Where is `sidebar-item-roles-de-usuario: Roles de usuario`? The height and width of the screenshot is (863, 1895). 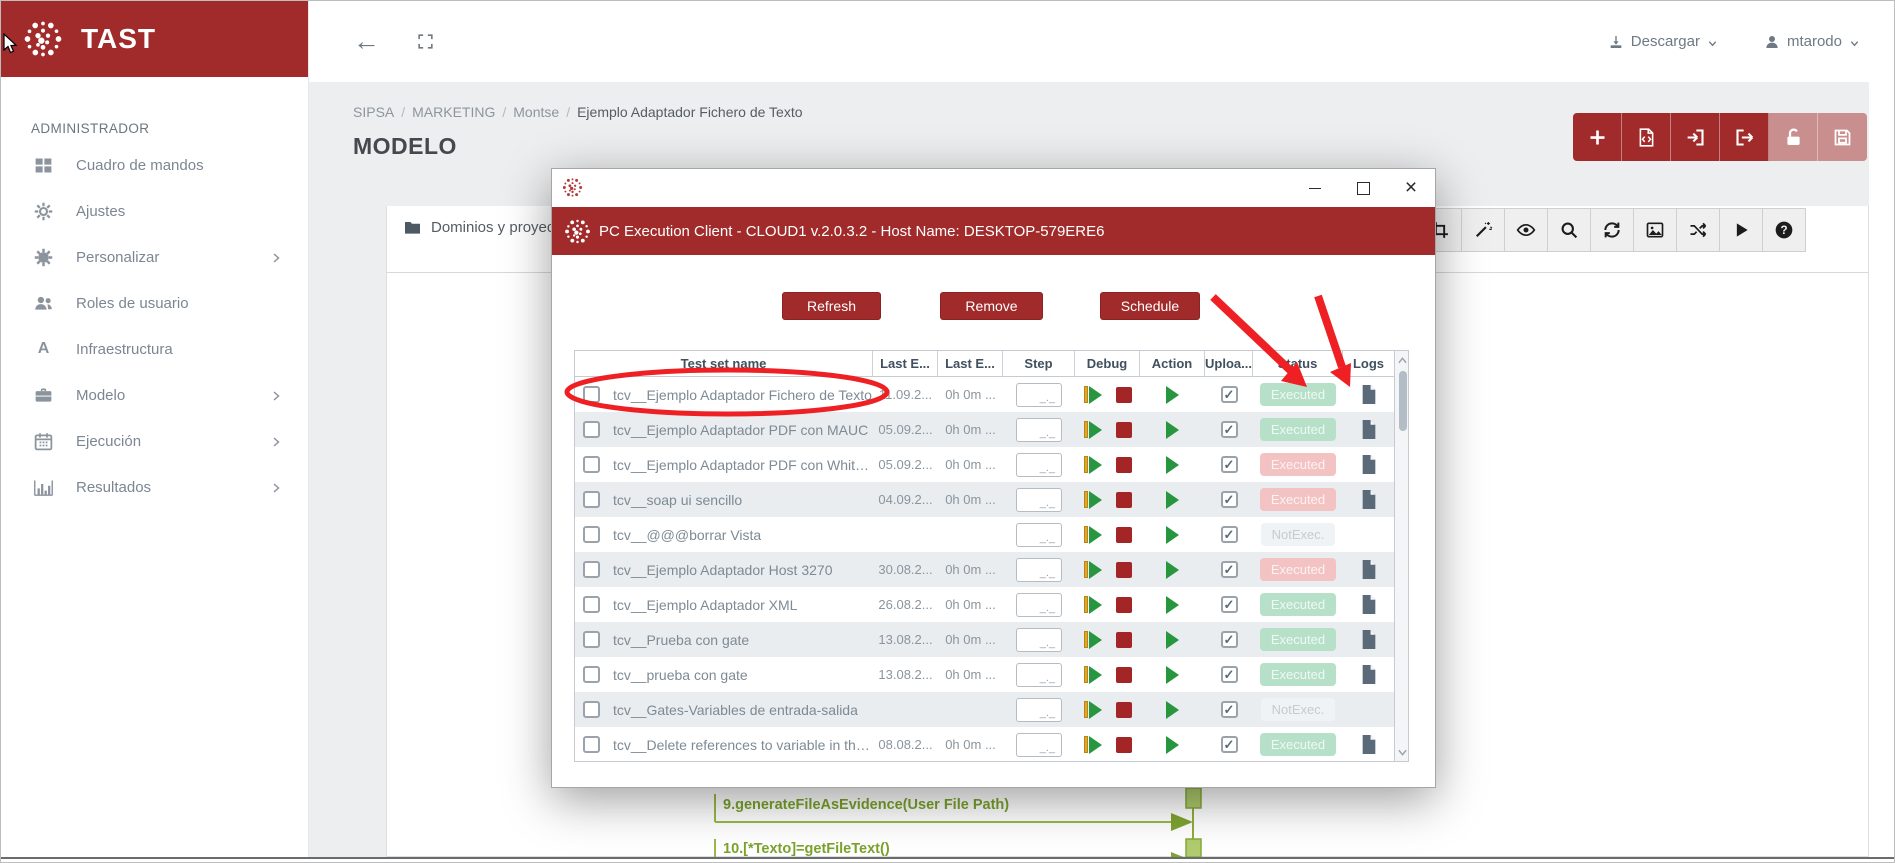 sidebar-item-roles-de-usuario: Roles de usuario is located at coordinates (154, 303).